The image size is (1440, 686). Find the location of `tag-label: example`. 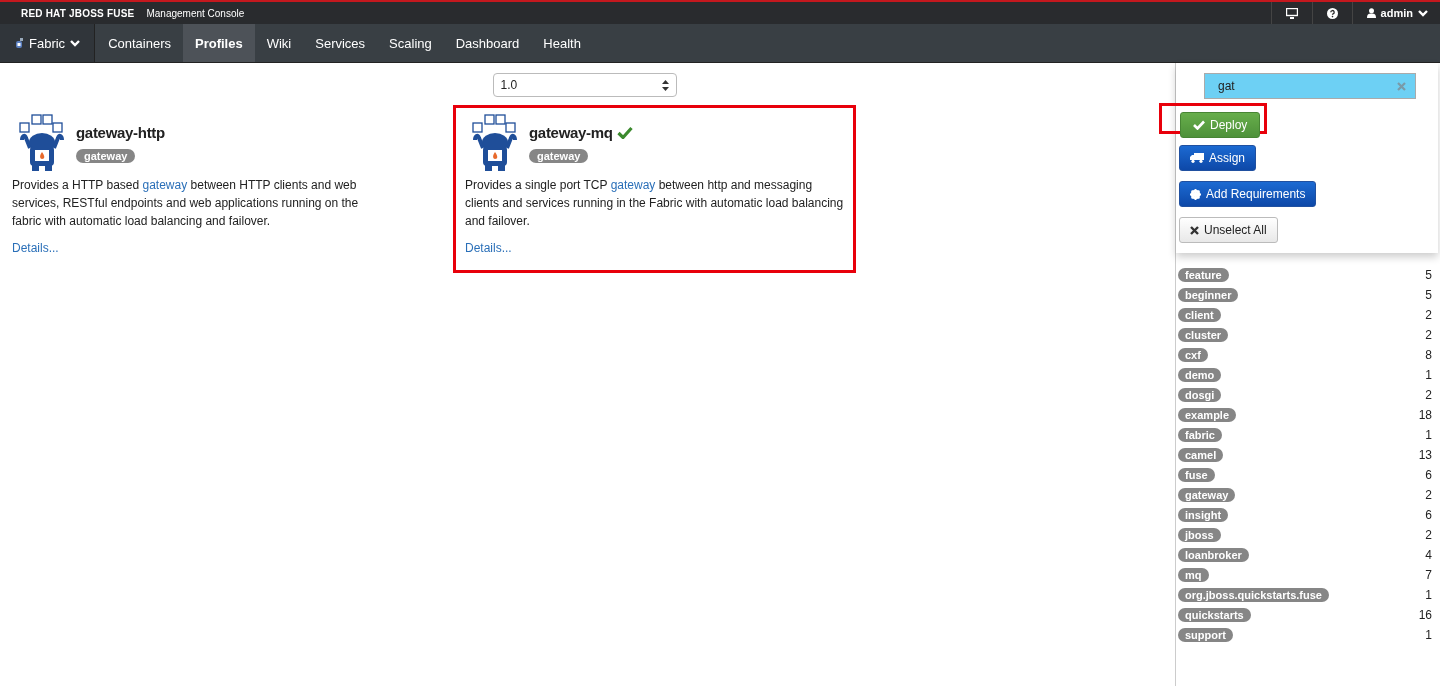

tag-label: example is located at coordinates (1207, 415).